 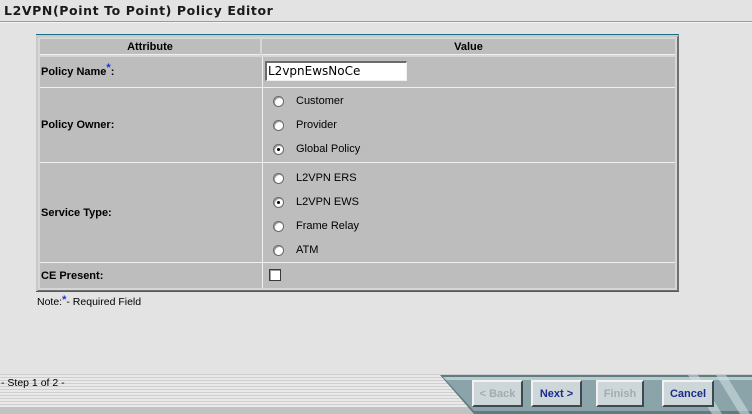 I want to click on ce-present-label: CE Present:, so click(x=72, y=275).